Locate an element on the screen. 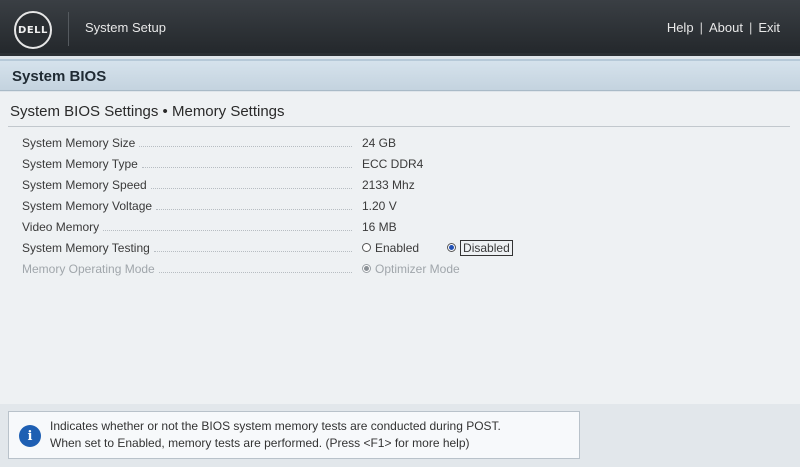 Image resolution: width=800 pixels, height=467 pixels. header-links: Help | About | Exit is located at coordinates (723, 27).